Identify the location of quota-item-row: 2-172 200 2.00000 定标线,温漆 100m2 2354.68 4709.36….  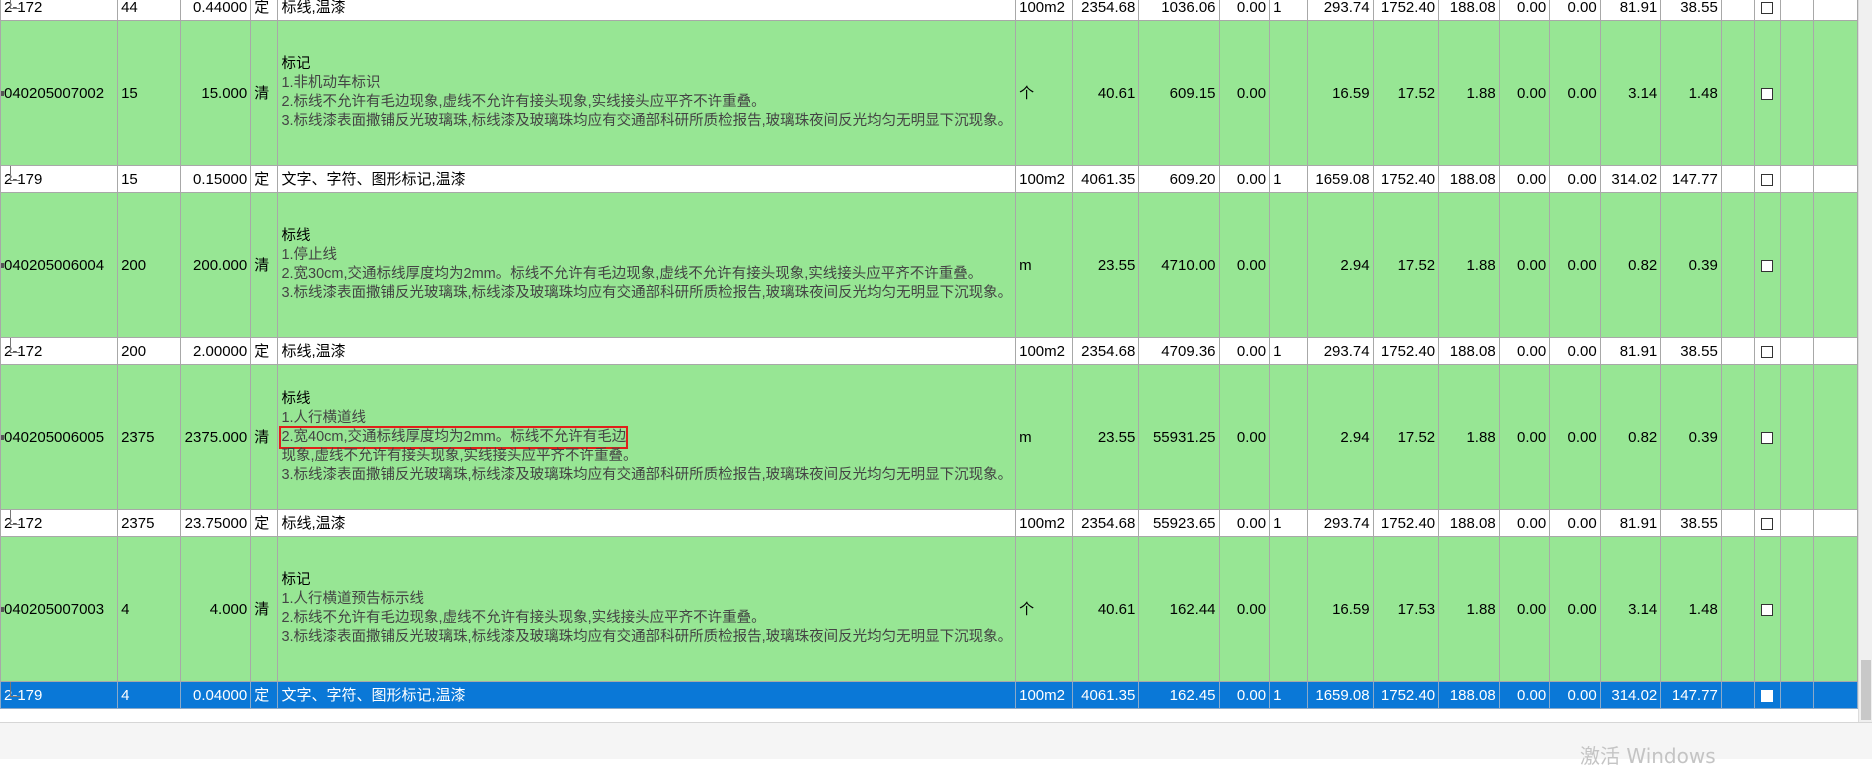
(929, 351).